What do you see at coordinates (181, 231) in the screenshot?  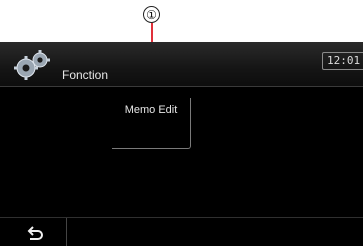 I see `bottom-bar` at bounding box center [181, 231].